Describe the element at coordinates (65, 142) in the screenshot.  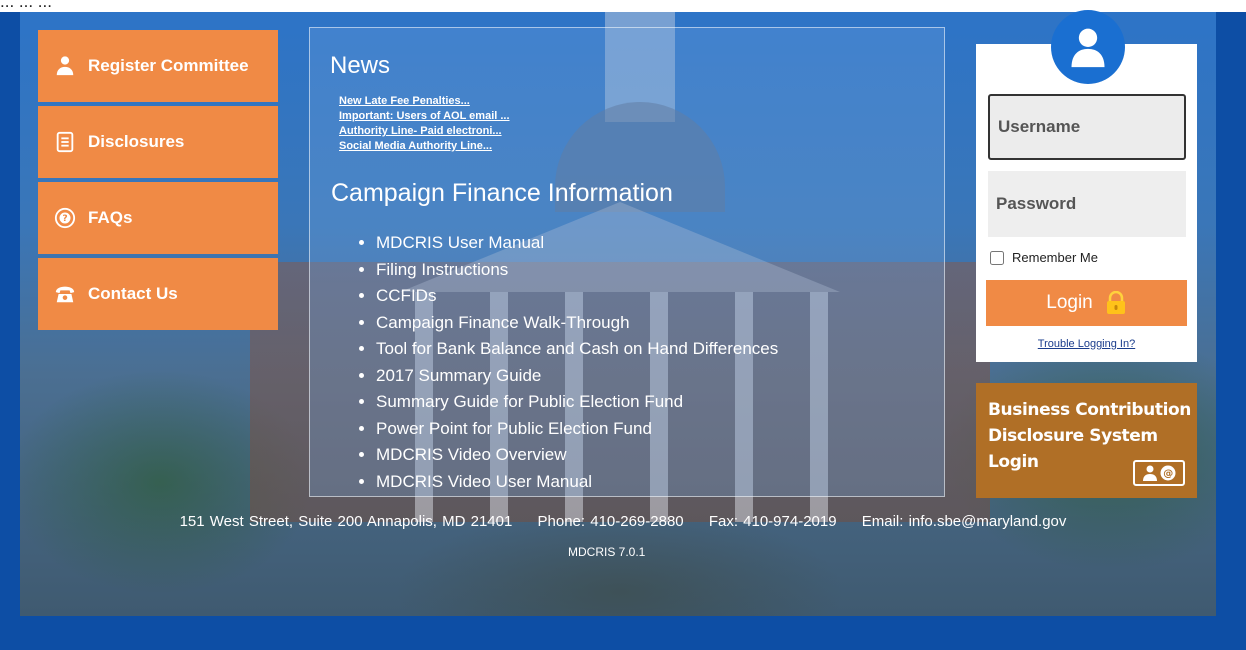
I see `document-icon` at that location.